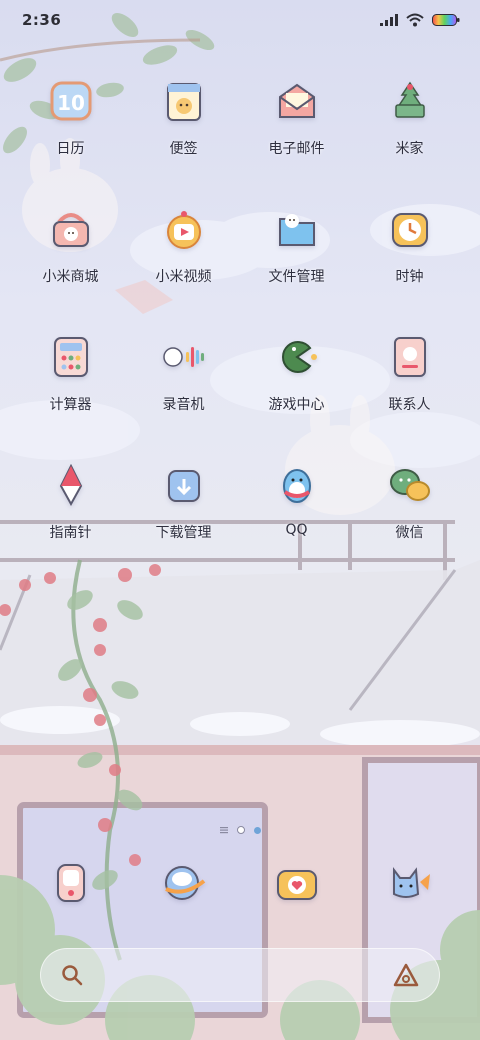  What do you see at coordinates (297, 101) in the screenshot?
I see `email-icon` at bounding box center [297, 101].